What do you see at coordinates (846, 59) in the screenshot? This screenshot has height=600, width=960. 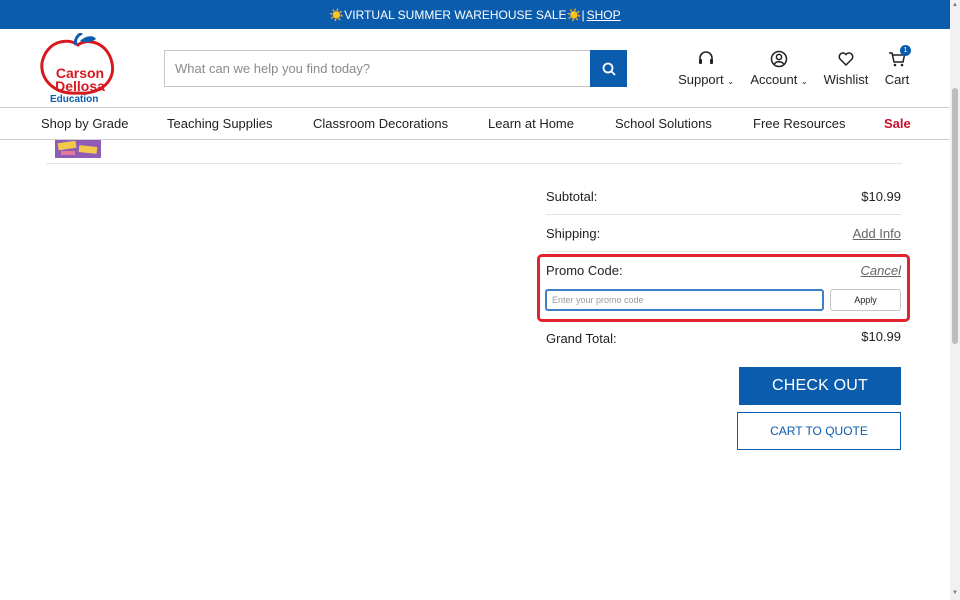 I see `heart-icon` at bounding box center [846, 59].